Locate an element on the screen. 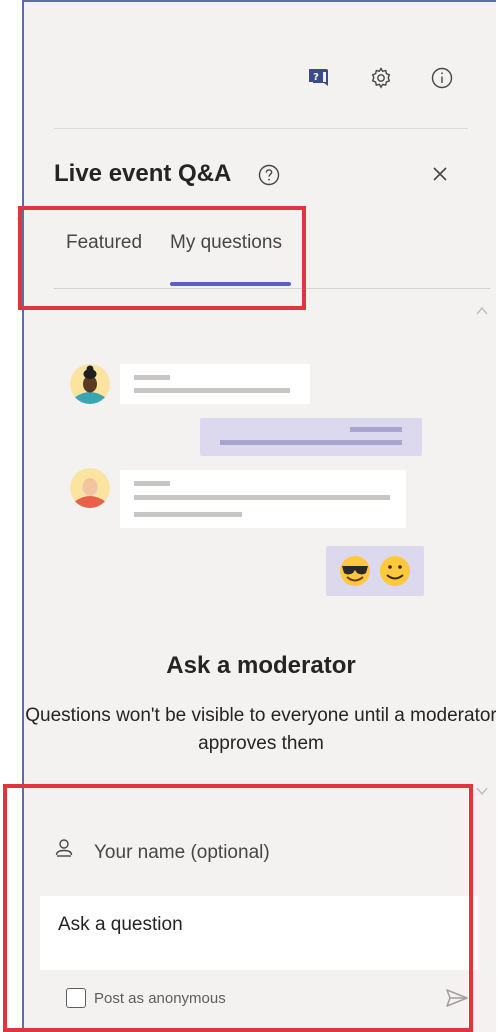 The width and height of the screenshot is (501, 1032). qa-chat-icon: ? is located at coordinates (318, 78).